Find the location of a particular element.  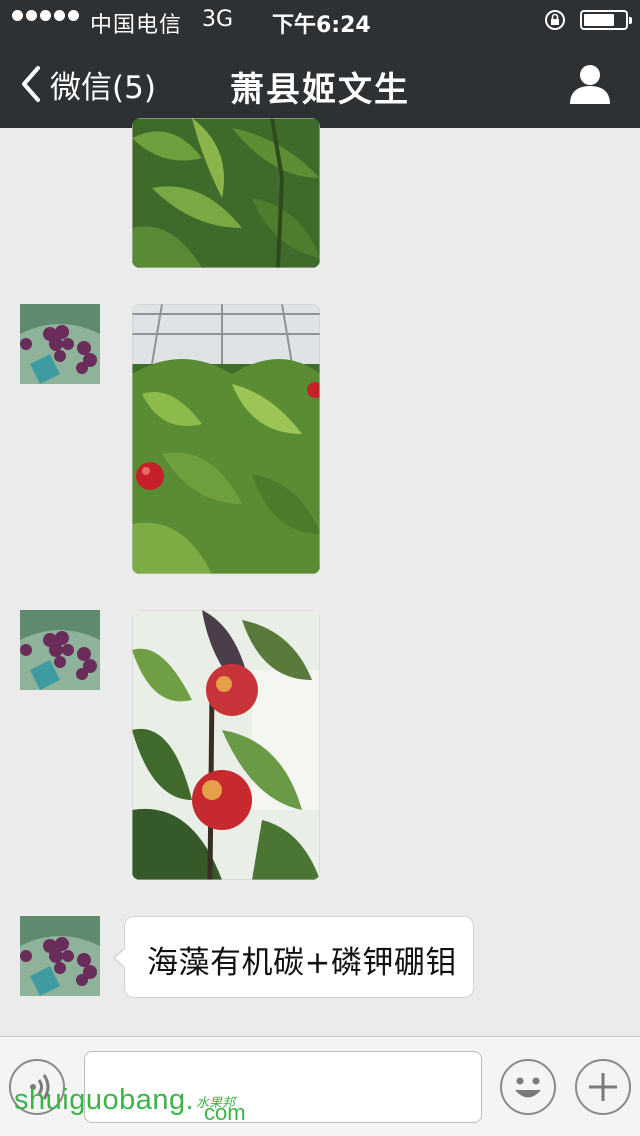

emoji-icon is located at coordinates (528, 1087).